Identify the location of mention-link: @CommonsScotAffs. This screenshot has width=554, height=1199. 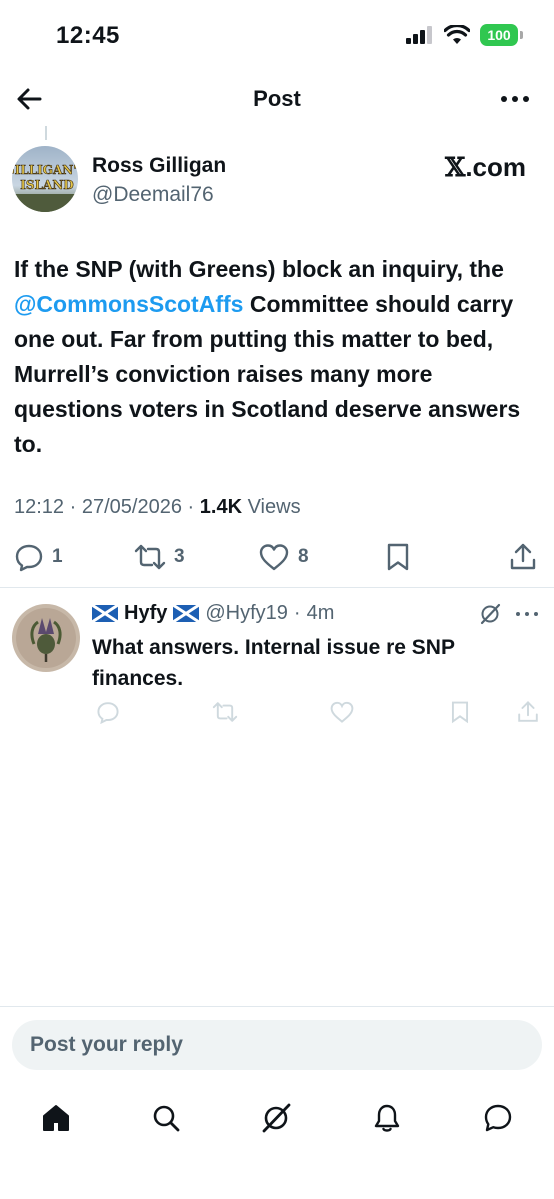
(128, 304).